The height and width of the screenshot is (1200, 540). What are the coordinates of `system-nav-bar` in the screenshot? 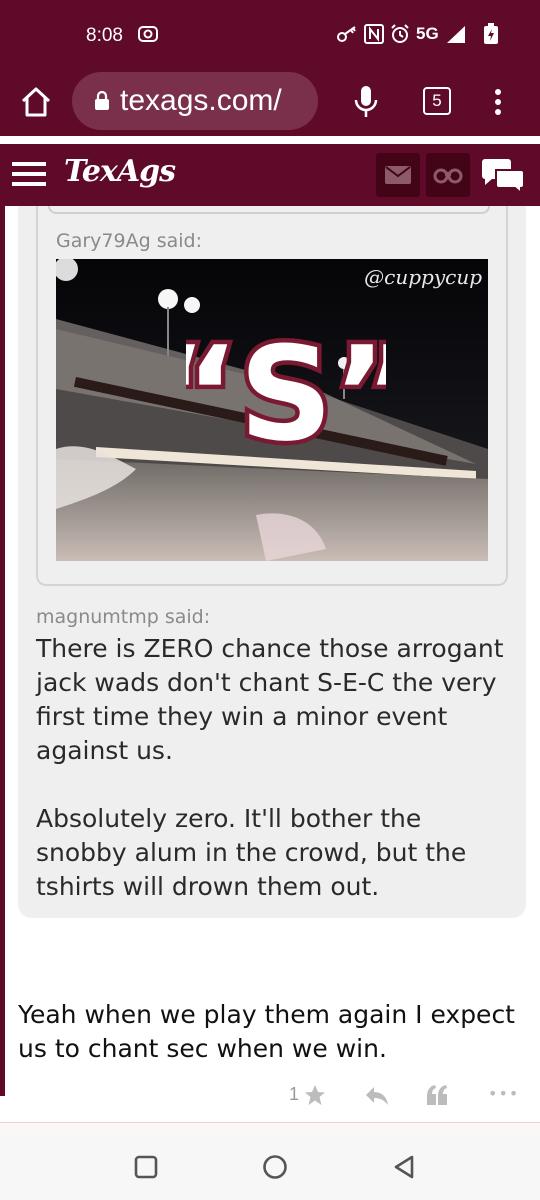 It's located at (270, 1167).